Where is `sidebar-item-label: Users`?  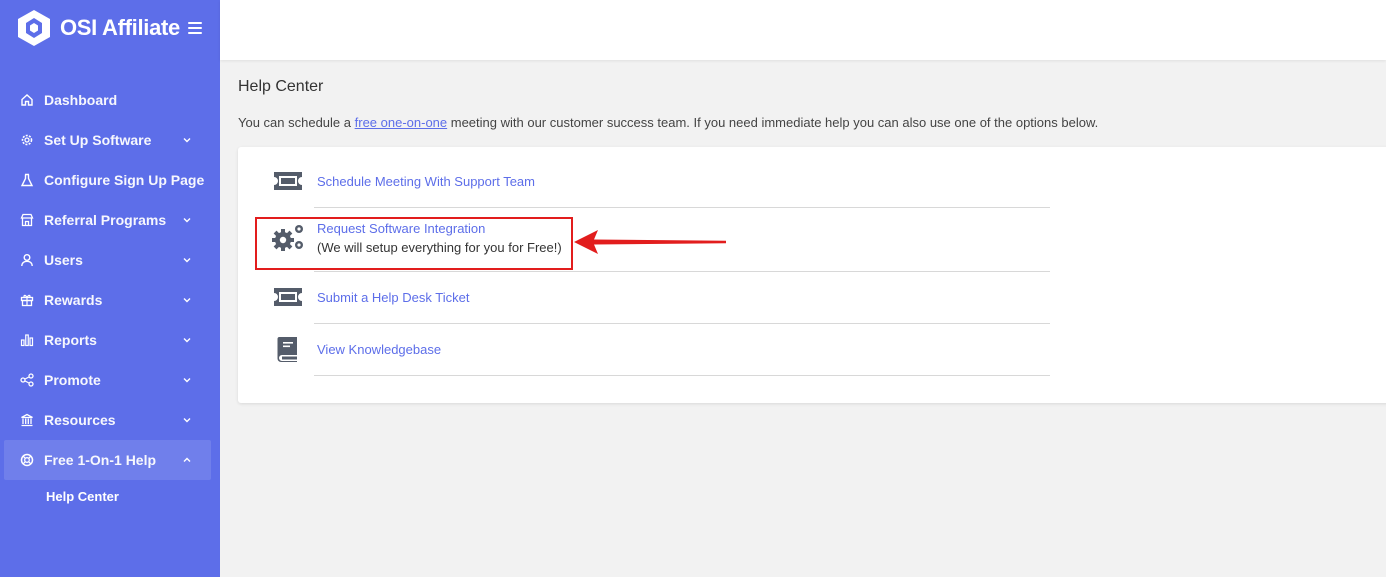
sidebar-item-label: Users is located at coordinates (63, 260).